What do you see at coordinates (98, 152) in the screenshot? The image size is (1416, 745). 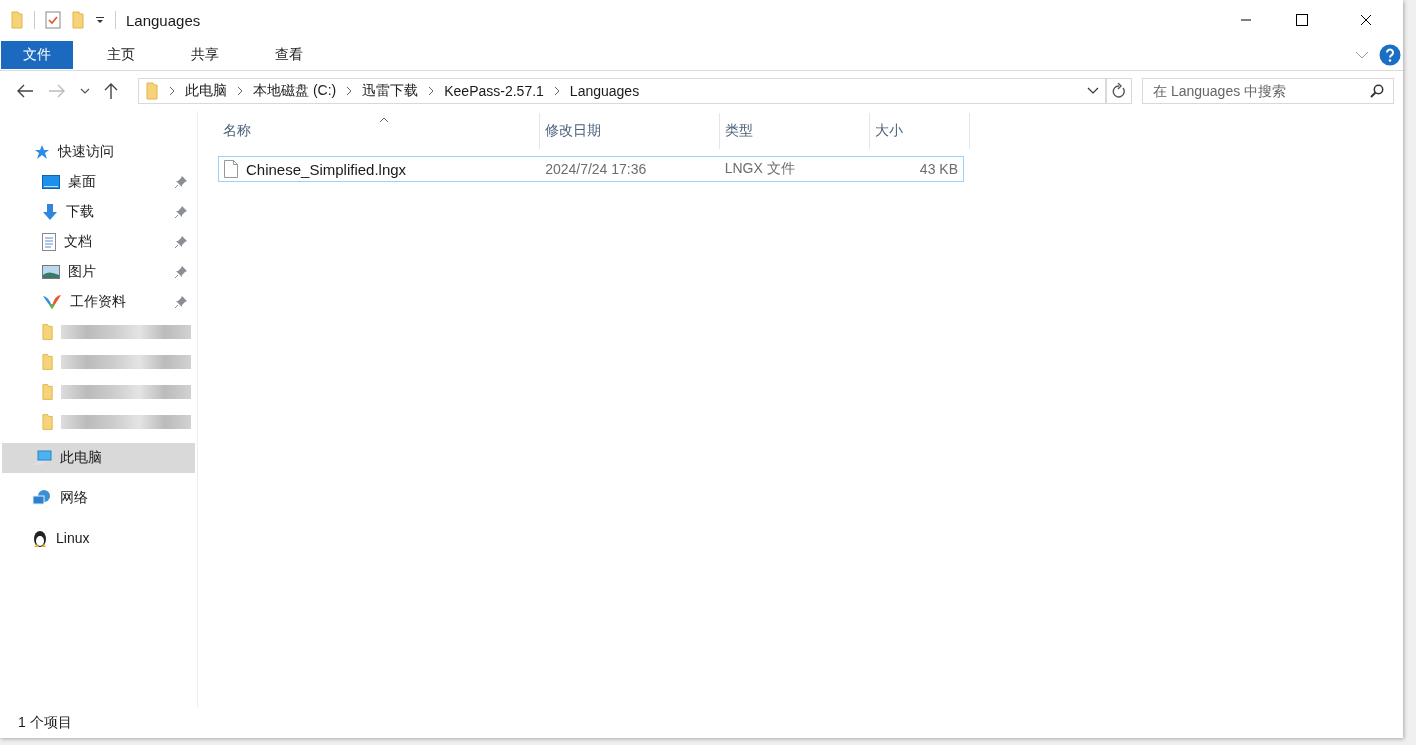 I see `sidebar-item: 快速访问` at bounding box center [98, 152].